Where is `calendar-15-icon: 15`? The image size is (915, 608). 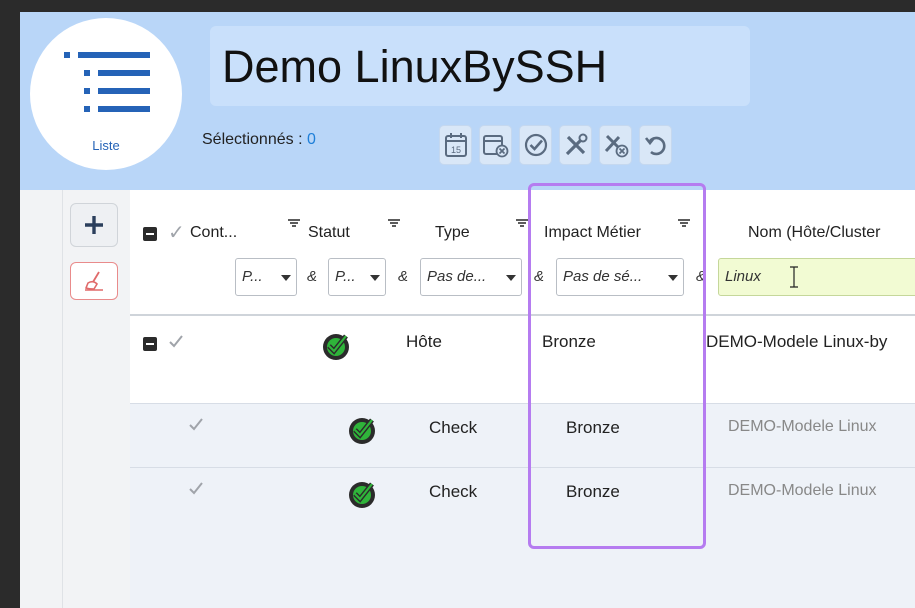
calendar-15-icon: 15 is located at coordinates (455, 145).